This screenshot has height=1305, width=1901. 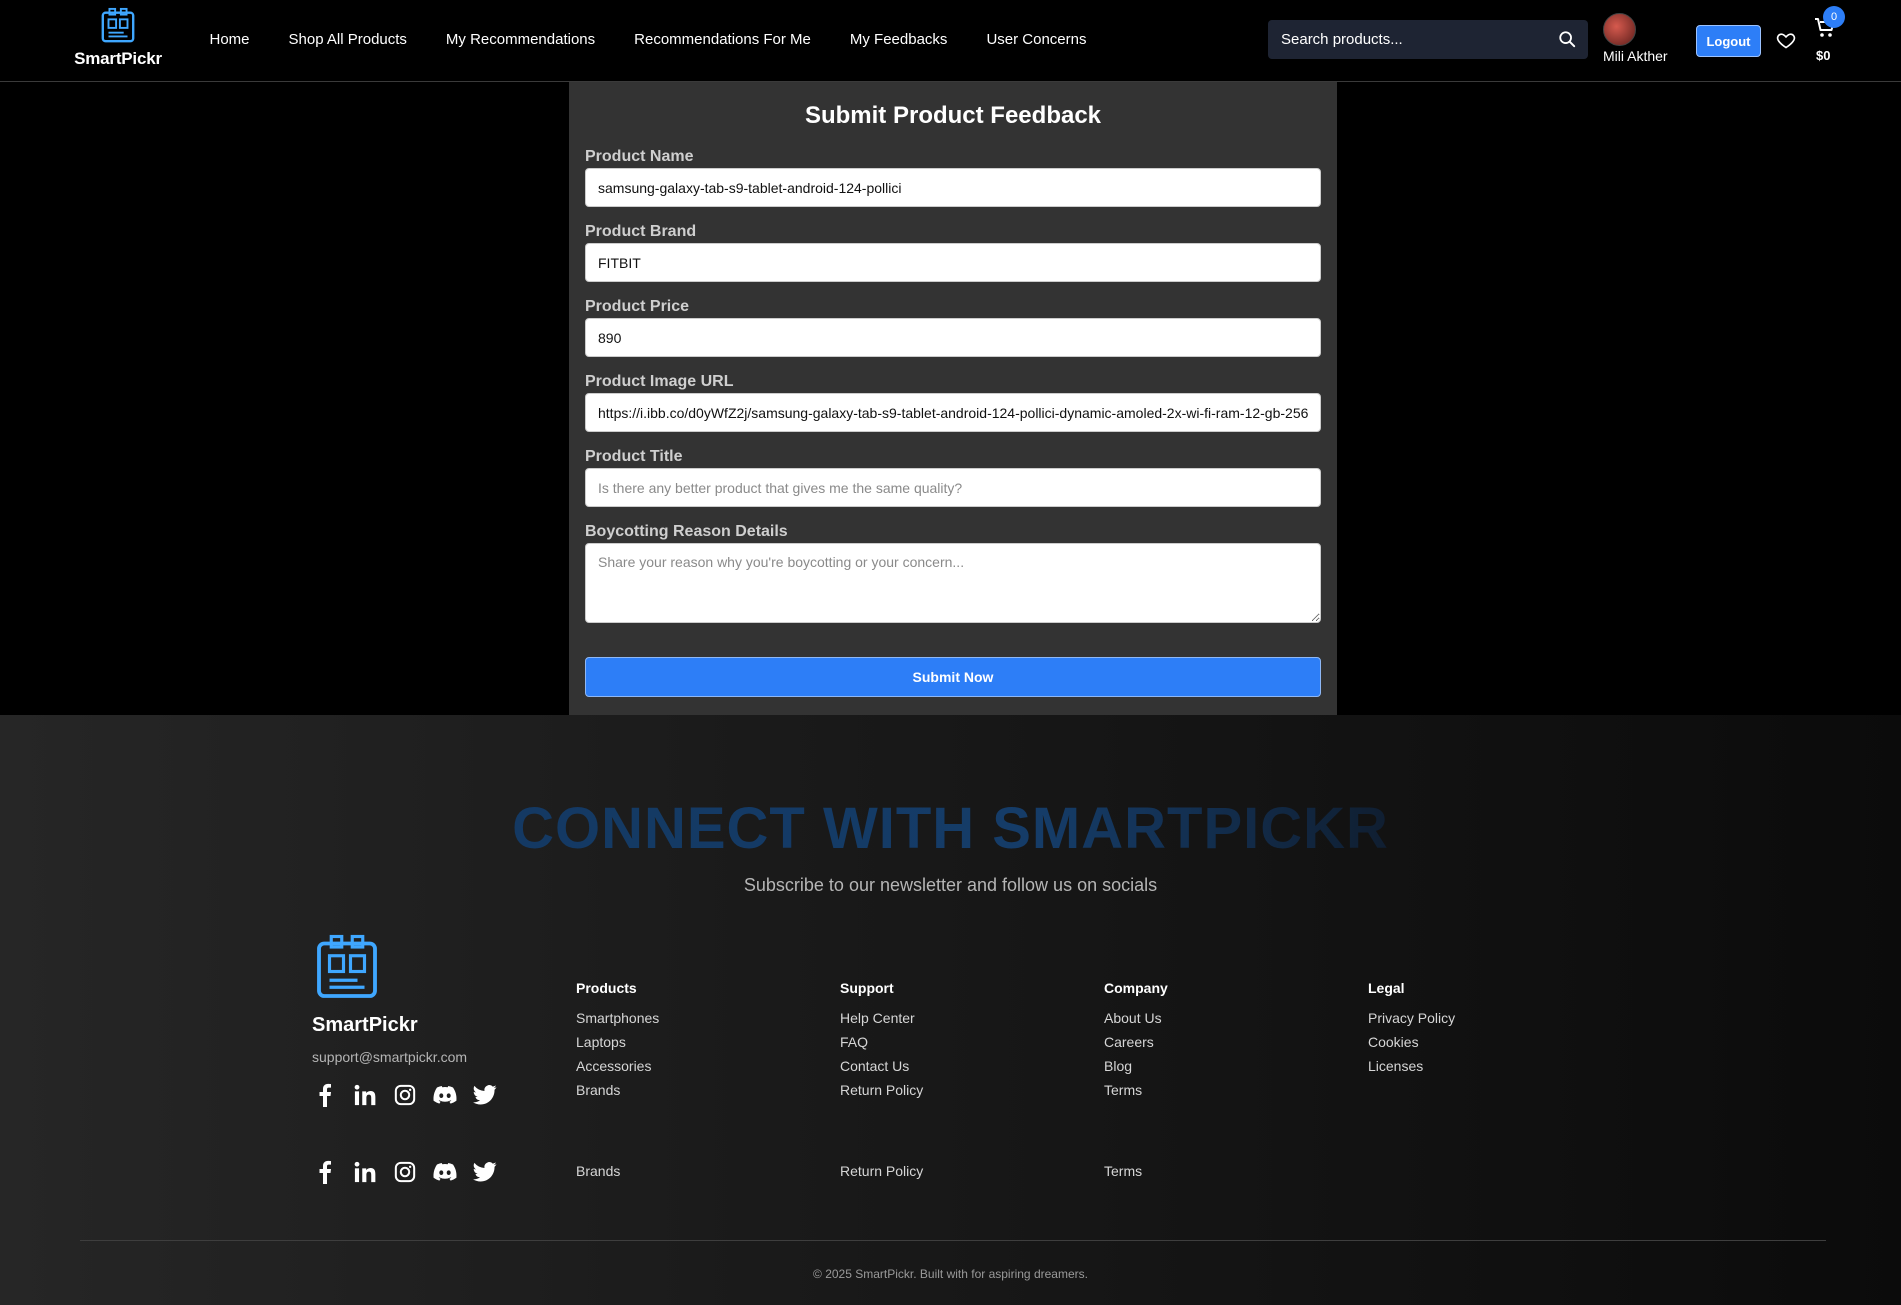 I want to click on footer-link-faq: FAQ, so click(x=881, y=1042).